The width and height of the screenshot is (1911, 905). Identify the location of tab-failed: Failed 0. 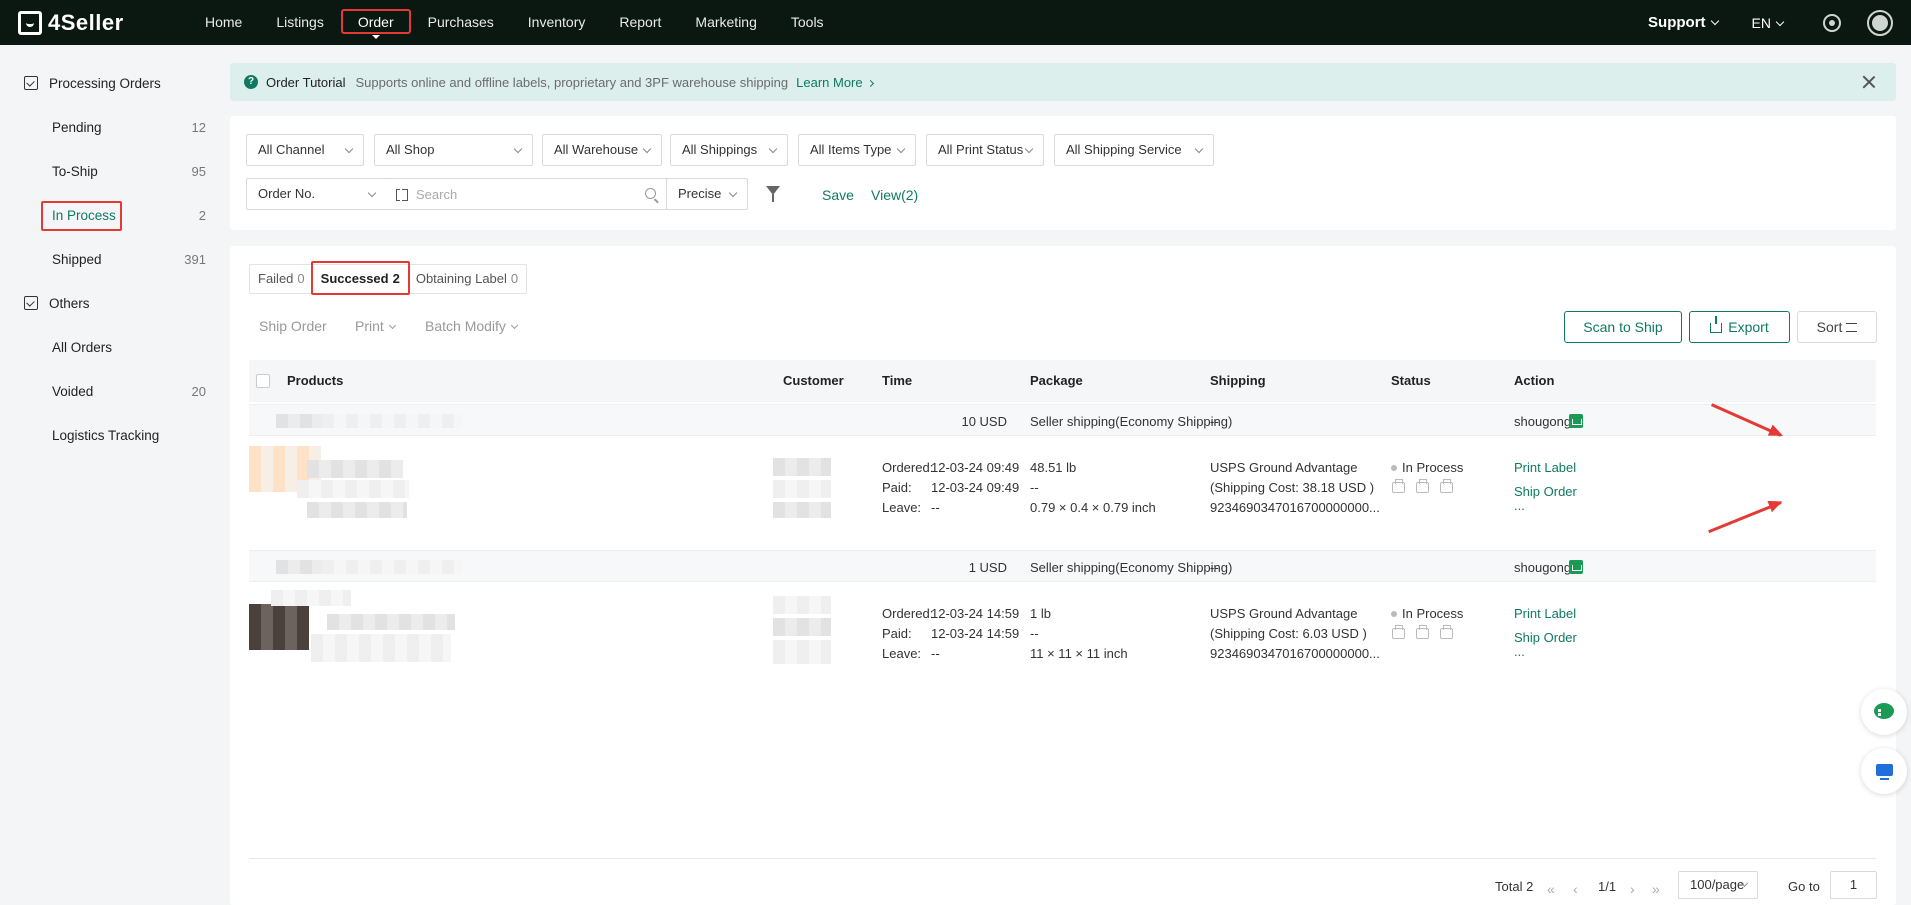
(281, 279).